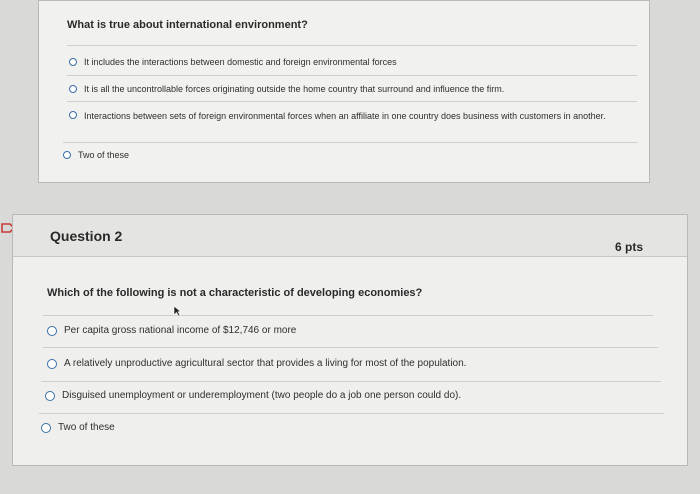 This screenshot has width=700, height=494. I want to click on q2-option-4-label: Two of these, so click(86, 427).